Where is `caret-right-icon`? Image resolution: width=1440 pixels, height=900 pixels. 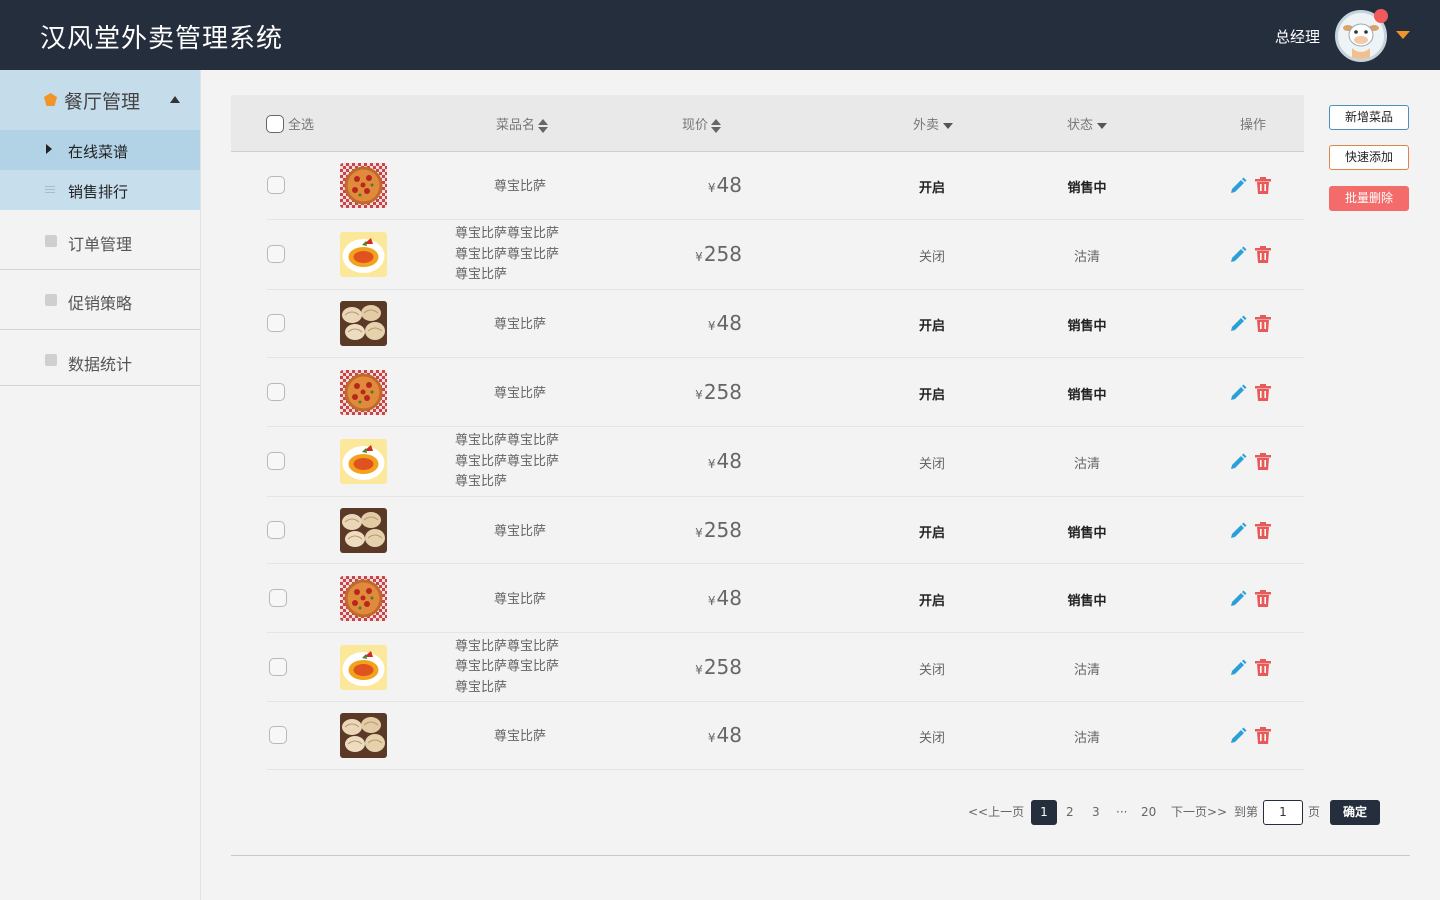
caret-right-icon is located at coordinates (49, 149).